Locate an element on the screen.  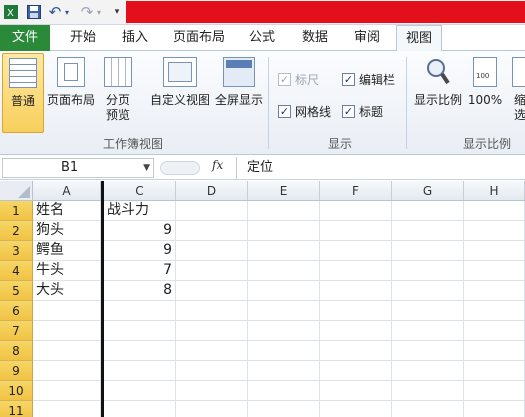
tab-page-layout: 页面布局 is located at coordinates (199, 38).